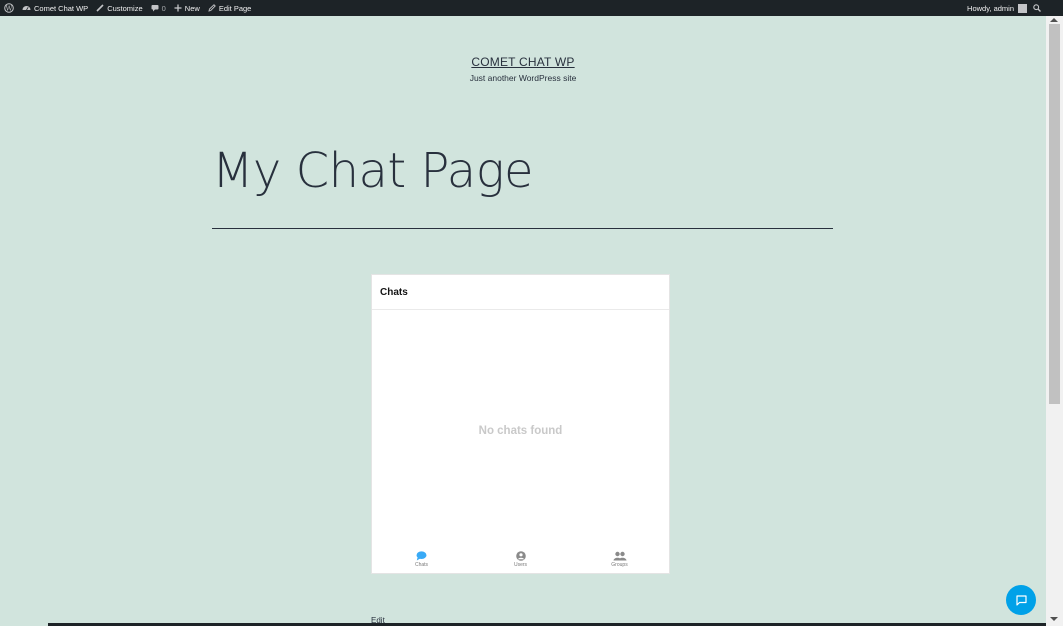 The height and width of the screenshot is (626, 1063). Describe the element at coordinates (155, 8) in the screenshot. I see `comment-icon` at that location.